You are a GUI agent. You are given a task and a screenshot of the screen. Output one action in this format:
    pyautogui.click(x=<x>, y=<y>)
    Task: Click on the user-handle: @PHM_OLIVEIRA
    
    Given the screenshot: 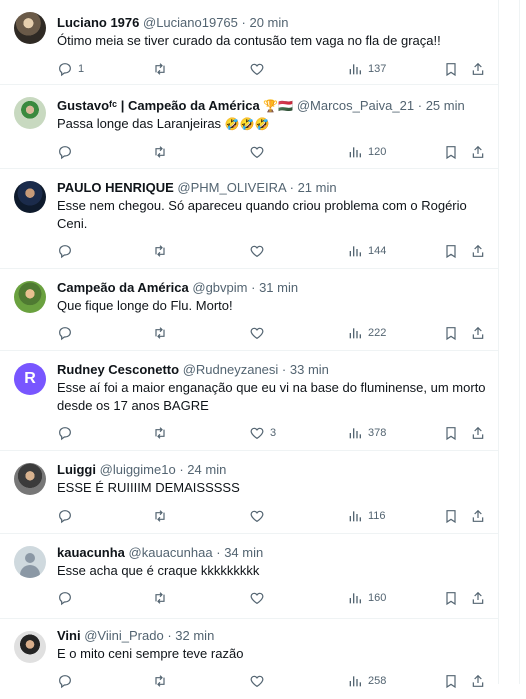 What is the action you would take?
    pyautogui.click(x=231, y=187)
    